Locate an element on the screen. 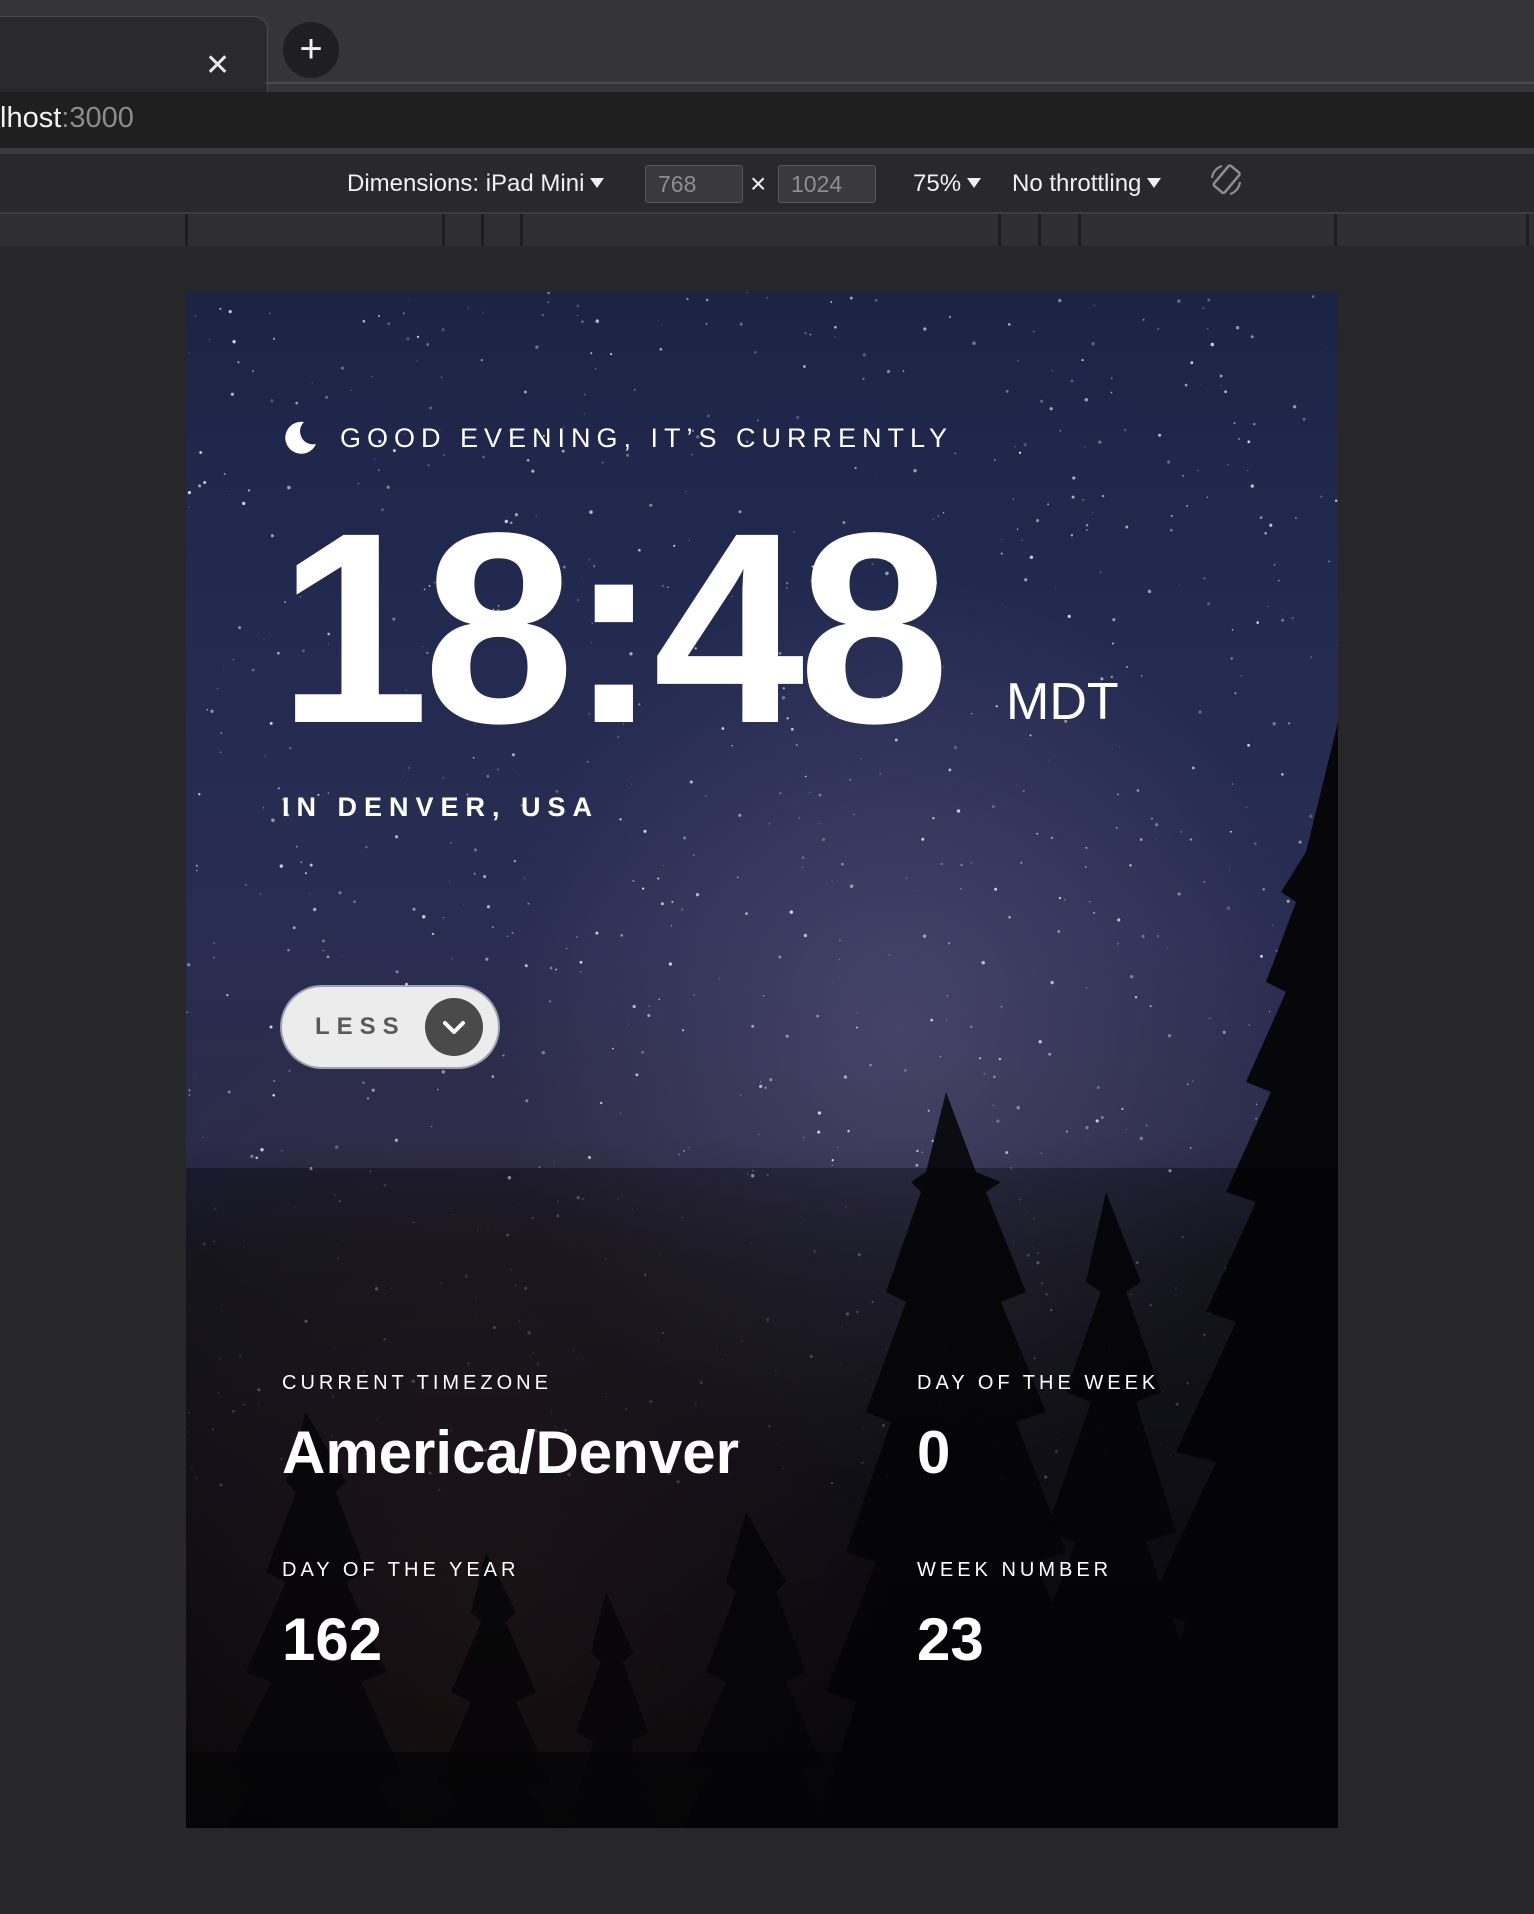 The height and width of the screenshot is (1914, 1534). zoom-dropdown: 75% is located at coordinates (947, 184).